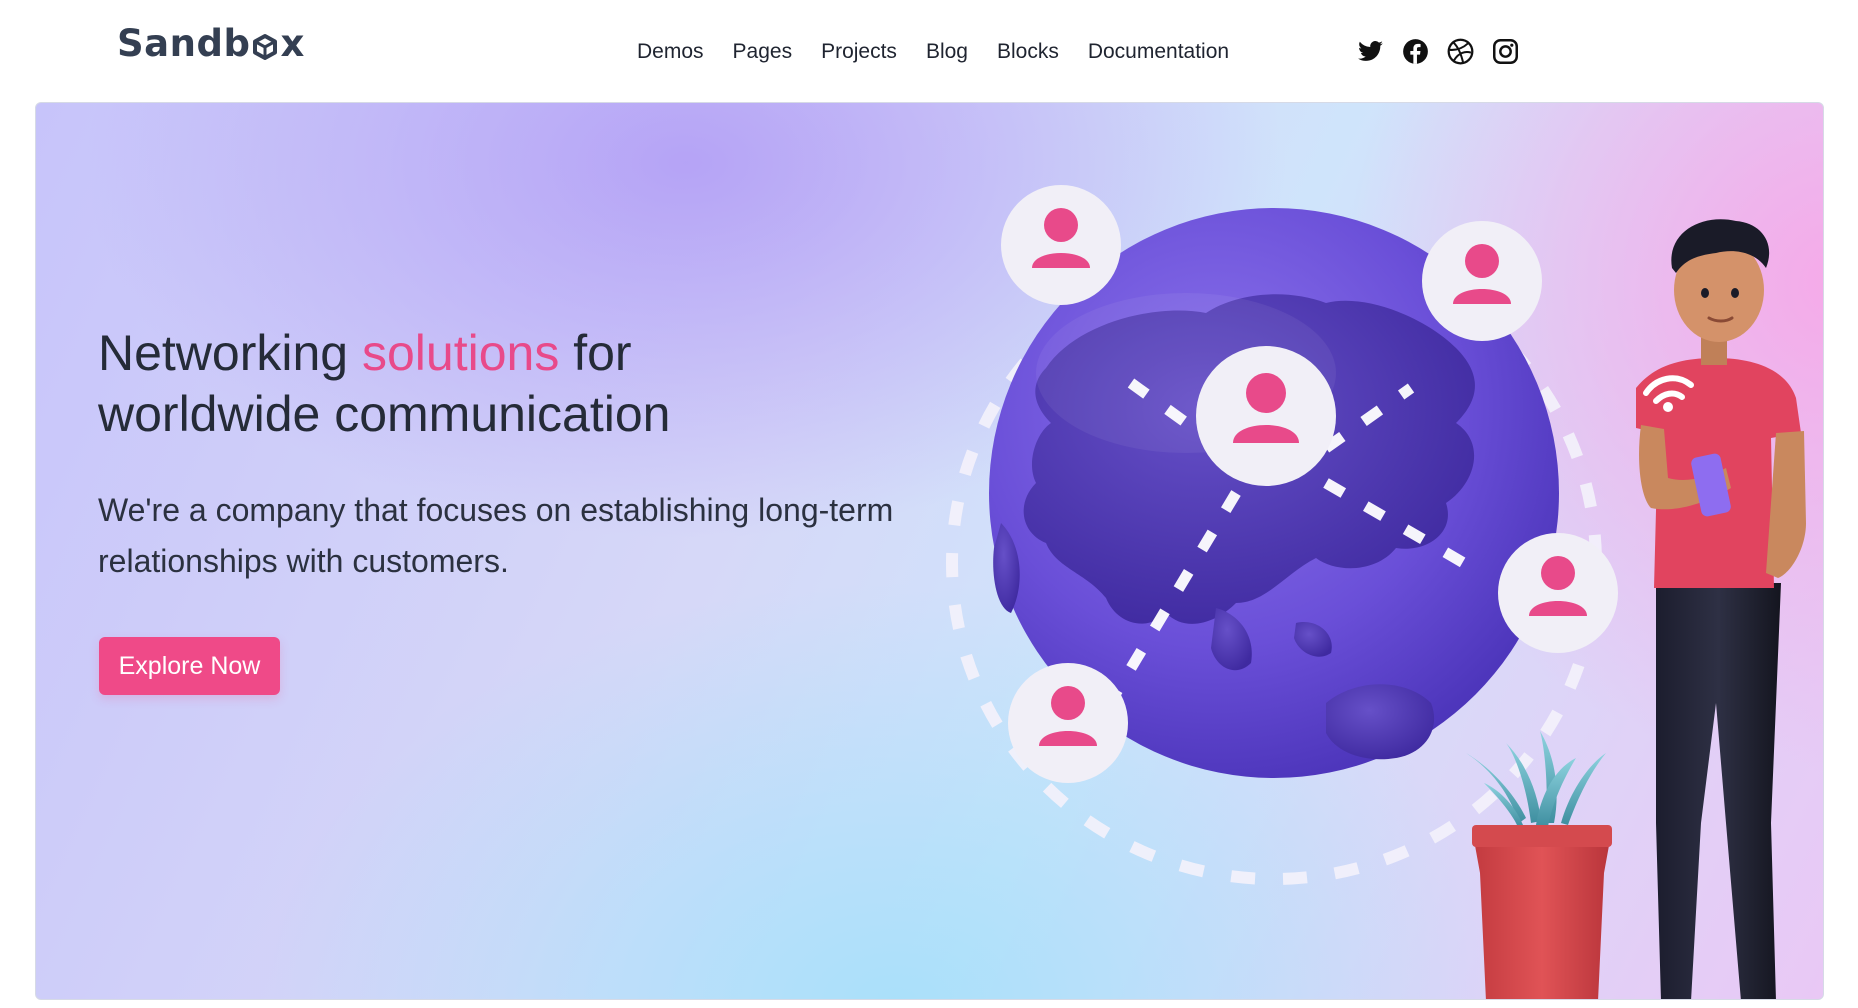 The width and height of the screenshot is (1858, 1008). What do you see at coordinates (1721, 609) in the screenshot?
I see `person-figure` at bounding box center [1721, 609].